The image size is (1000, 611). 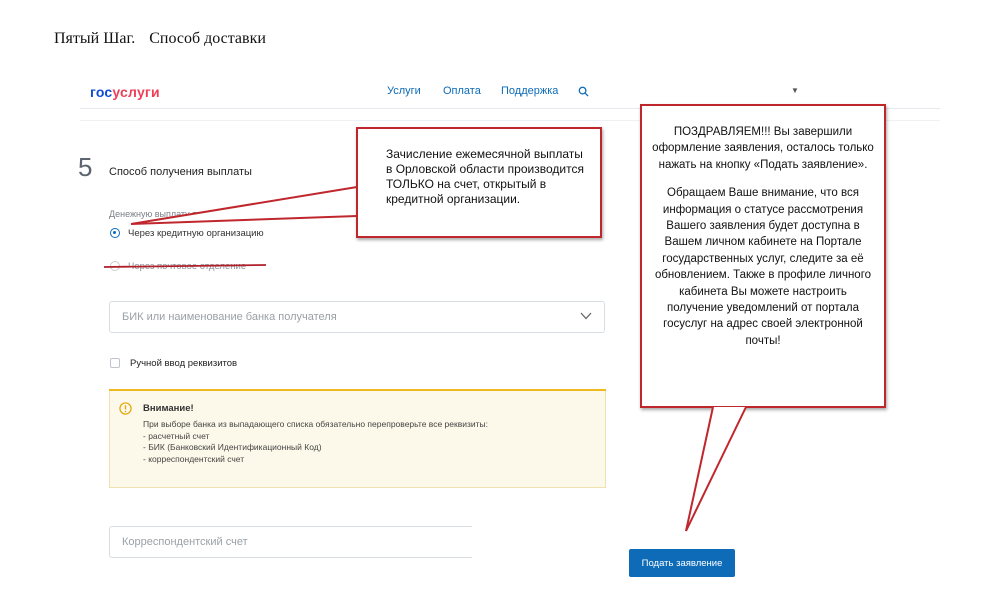 What do you see at coordinates (115, 233) in the screenshot?
I see `radio-bank` at bounding box center [115, 233].